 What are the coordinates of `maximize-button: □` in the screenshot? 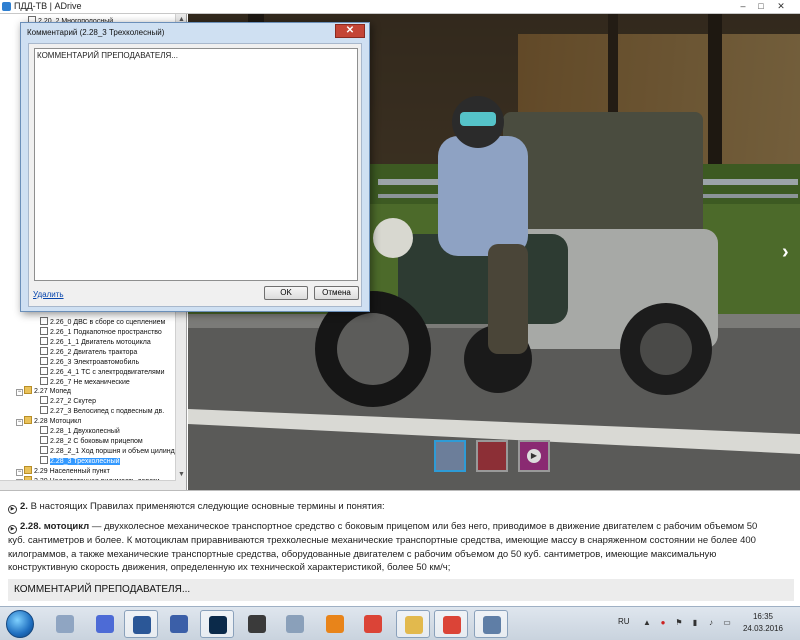 It's located at (761, 6).